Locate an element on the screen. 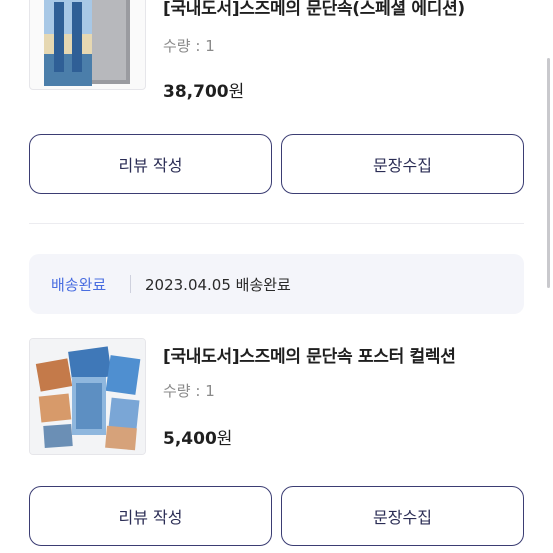 This screenshot has width=553, height=553. poster-collection-image is located at coordinates (87, 396).